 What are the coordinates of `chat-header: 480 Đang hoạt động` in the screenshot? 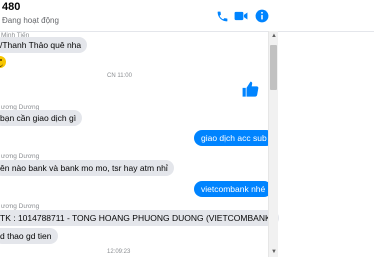 It's located at (187, 16).